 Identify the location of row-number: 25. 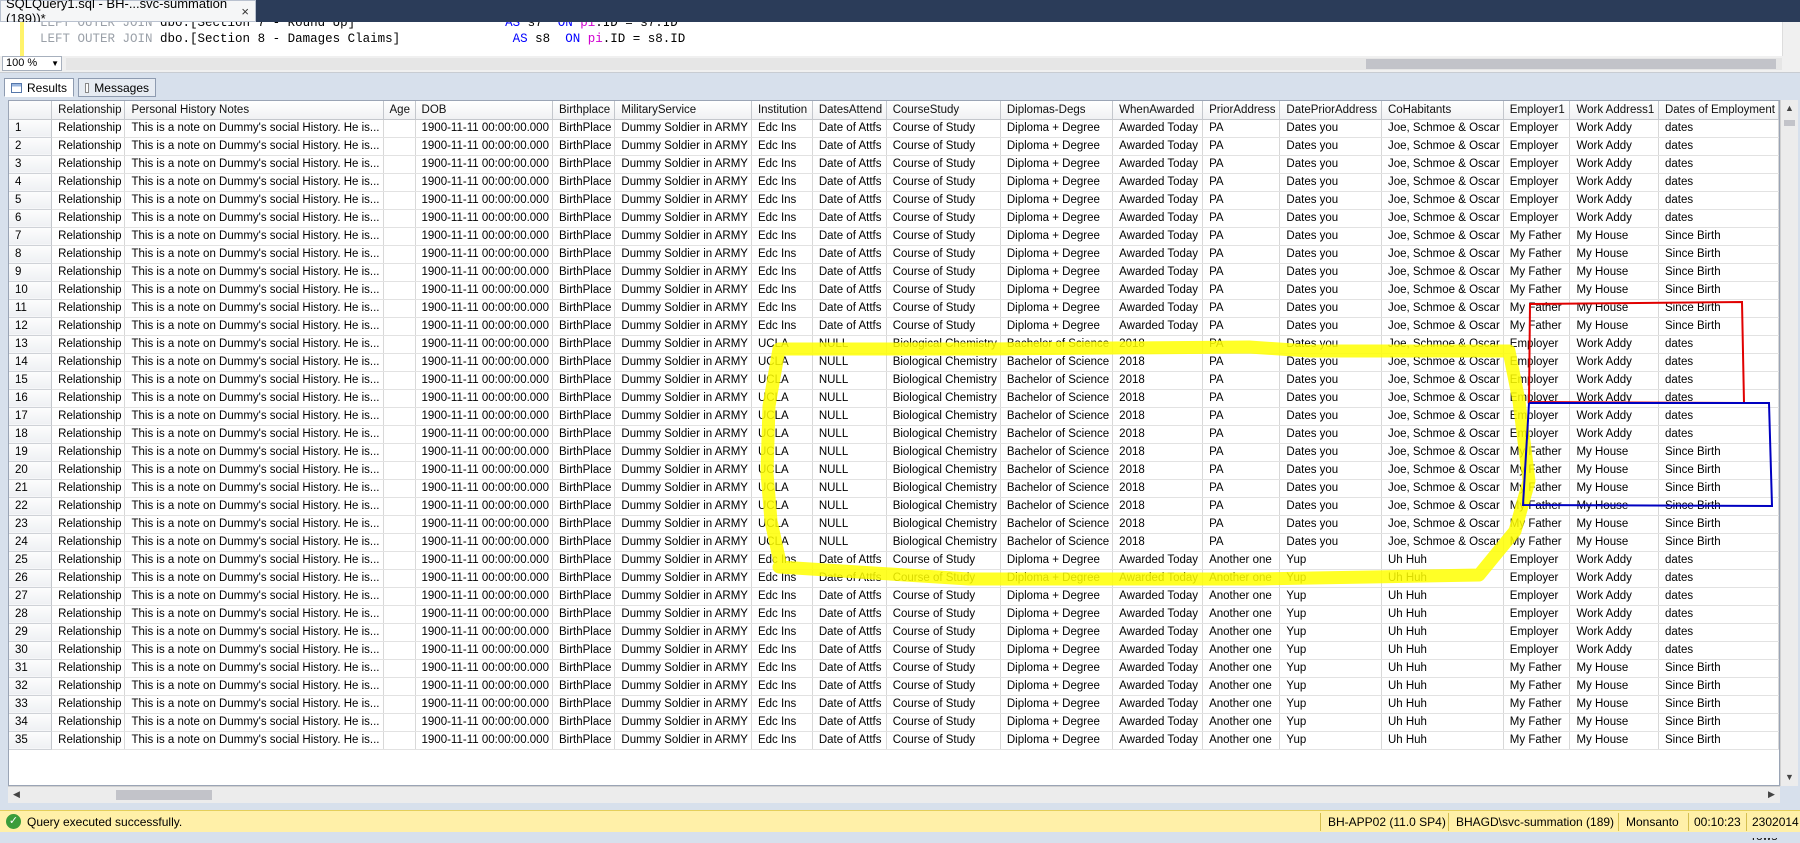
(31, 560).